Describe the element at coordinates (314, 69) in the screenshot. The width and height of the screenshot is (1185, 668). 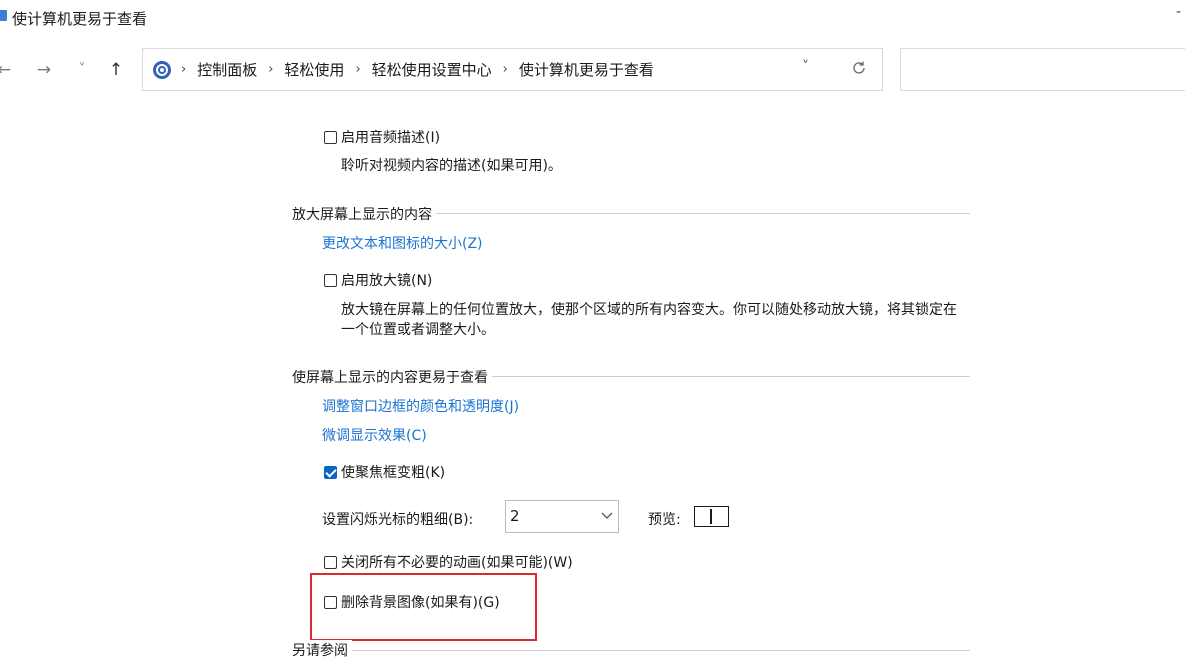
I see `breadcrumb-ease-of-access: 轻松使用` at that location.